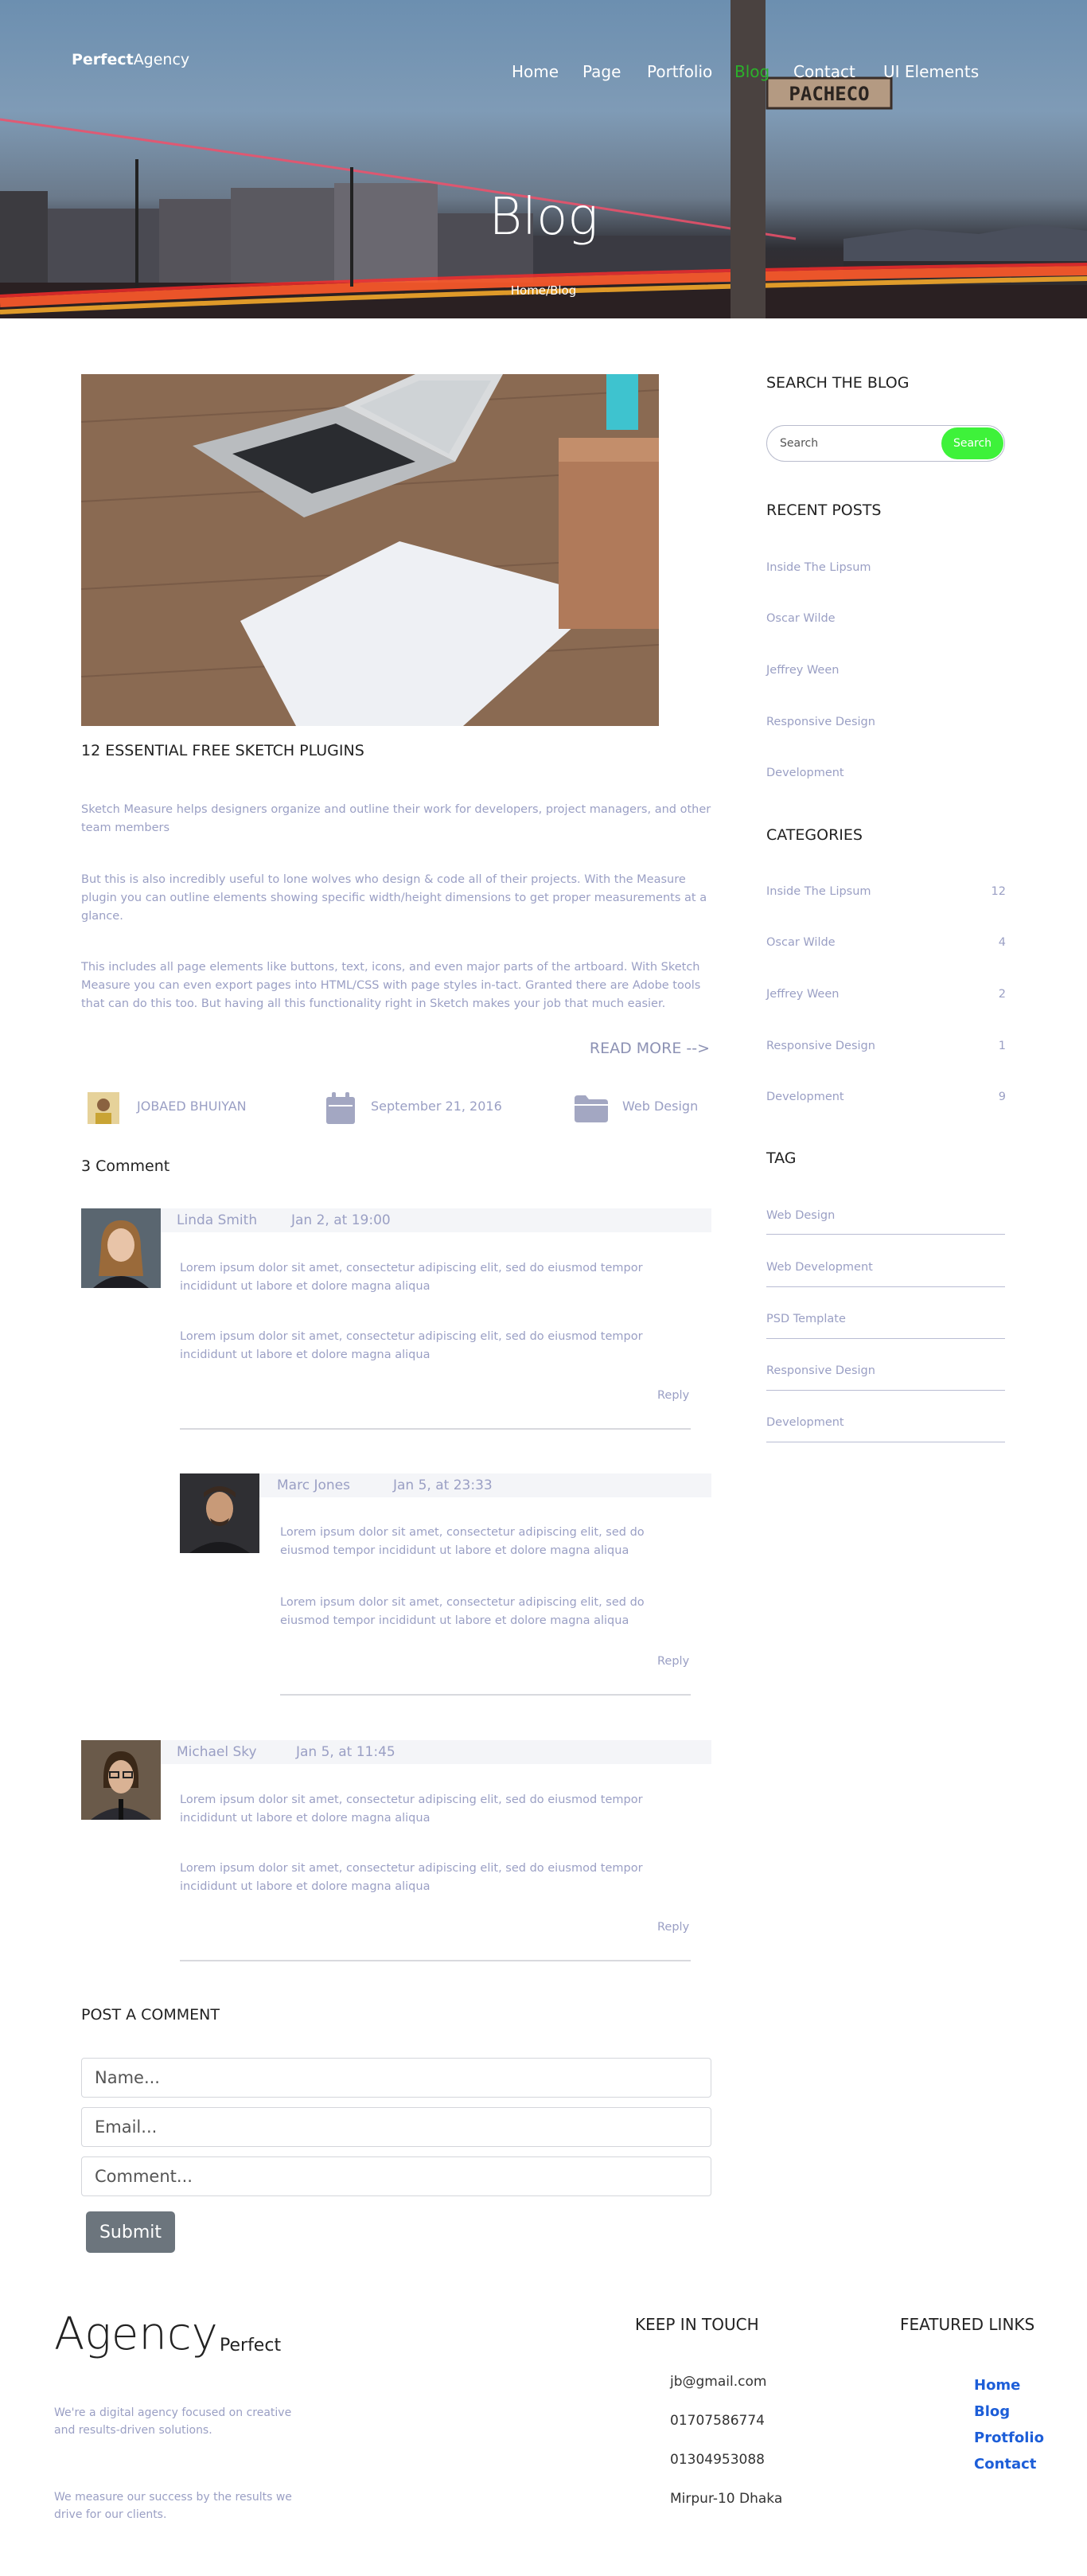 This screenshot has width=1087, height=2576. Describe the element at coordinates (1005, 2464) in the screenshot. I see `footer-link-contact: Contact` at that location.